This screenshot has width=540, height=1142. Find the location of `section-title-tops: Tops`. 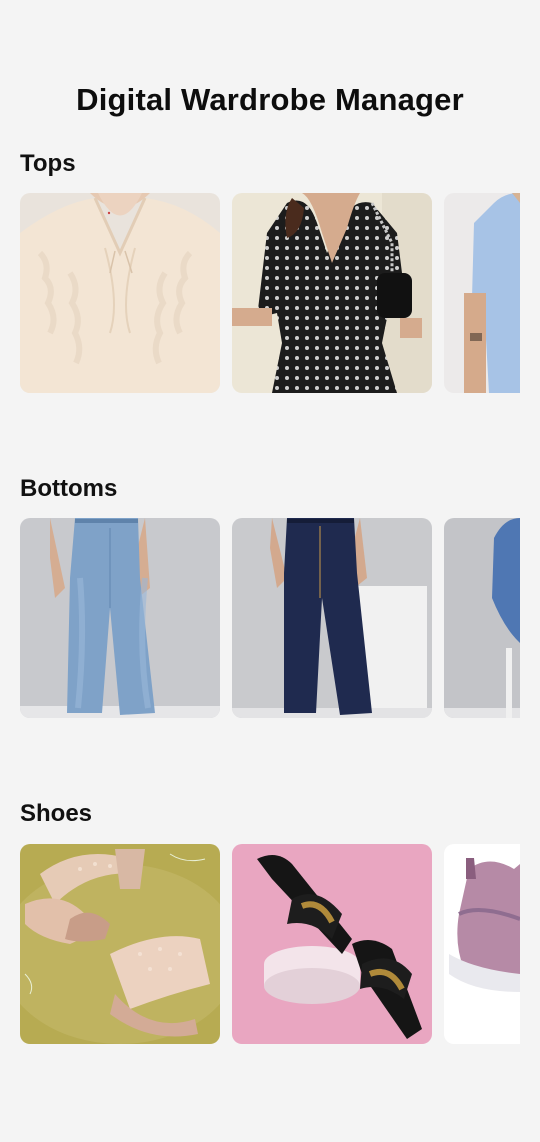

section-title-tops: Tops is located at coordinates (48, 163).